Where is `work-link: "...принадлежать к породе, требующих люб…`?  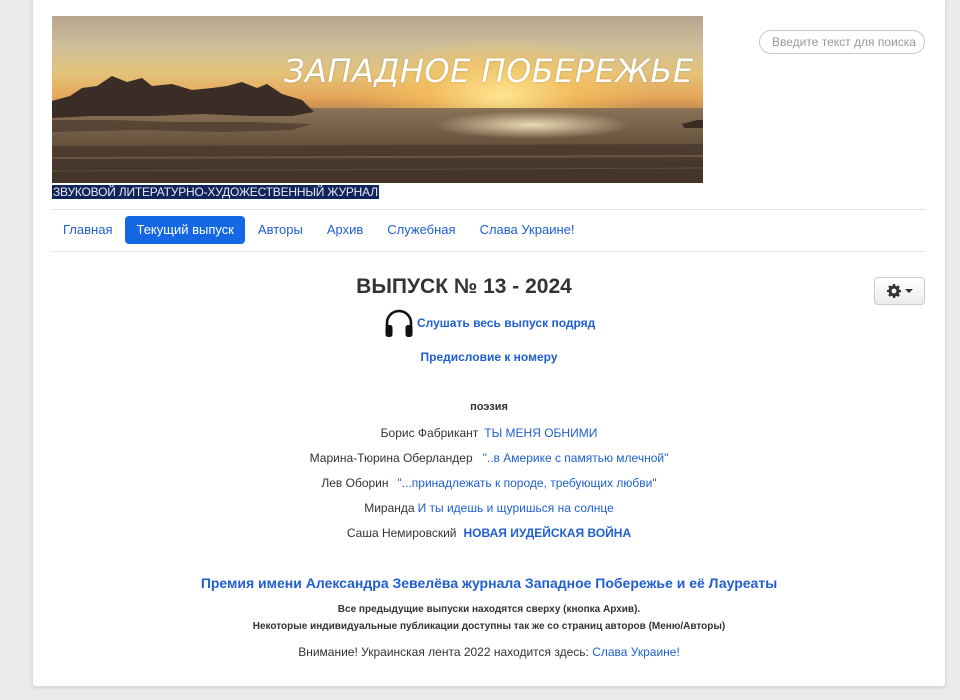
work-link: "...принадлежать к породе, требующих люб… is located at coordinates (527, 483).